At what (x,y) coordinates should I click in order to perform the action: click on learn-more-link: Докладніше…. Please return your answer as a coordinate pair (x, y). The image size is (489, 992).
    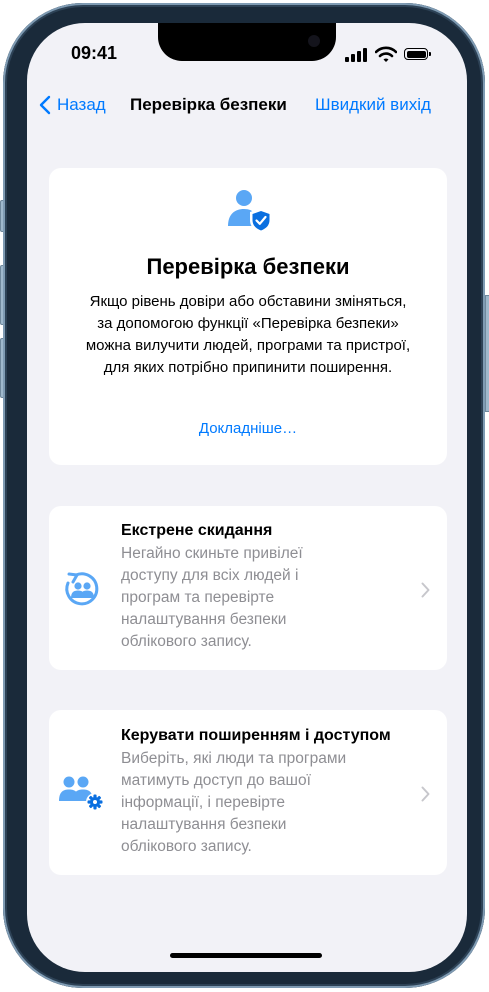
    Looking at the image, I should click on (248, 428).